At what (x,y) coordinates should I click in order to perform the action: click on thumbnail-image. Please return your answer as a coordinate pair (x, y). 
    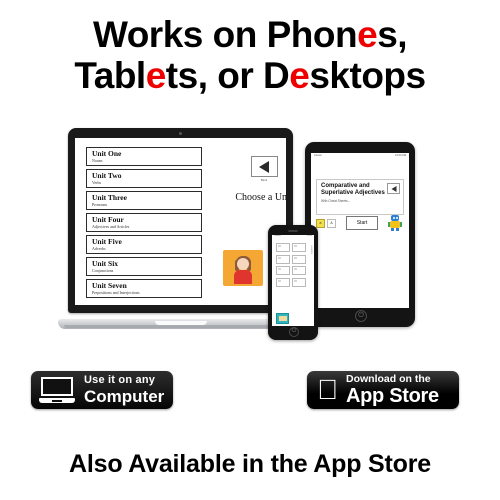
    Looking at the image, I should click on (282, 318).